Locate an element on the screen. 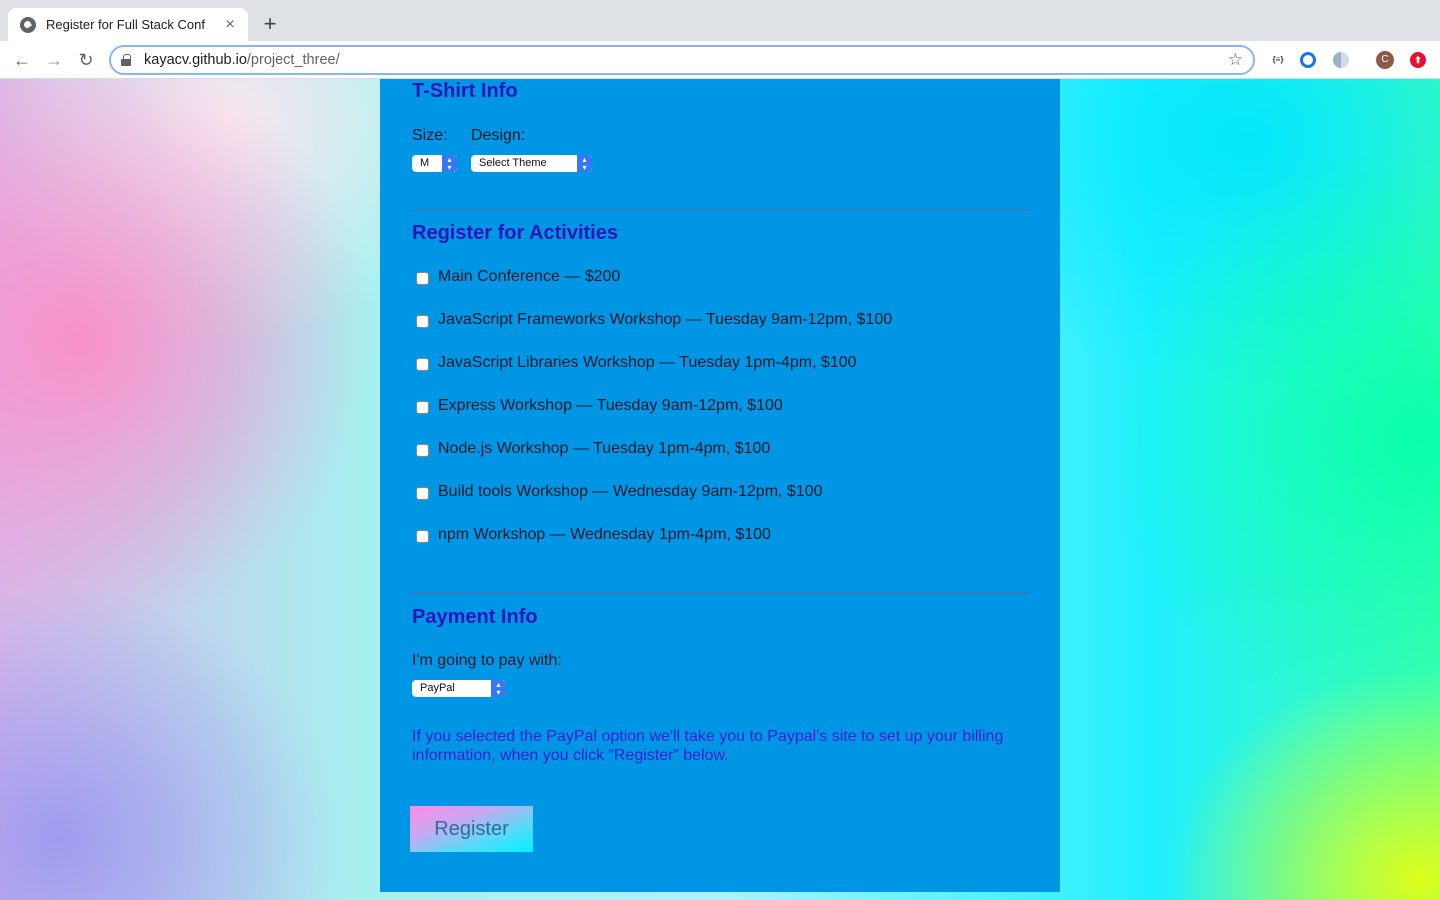 The width and height of the screenshot is (1440, 900). tshirt-section-title: T-Shirt Info is located at coordinates (465, 91).